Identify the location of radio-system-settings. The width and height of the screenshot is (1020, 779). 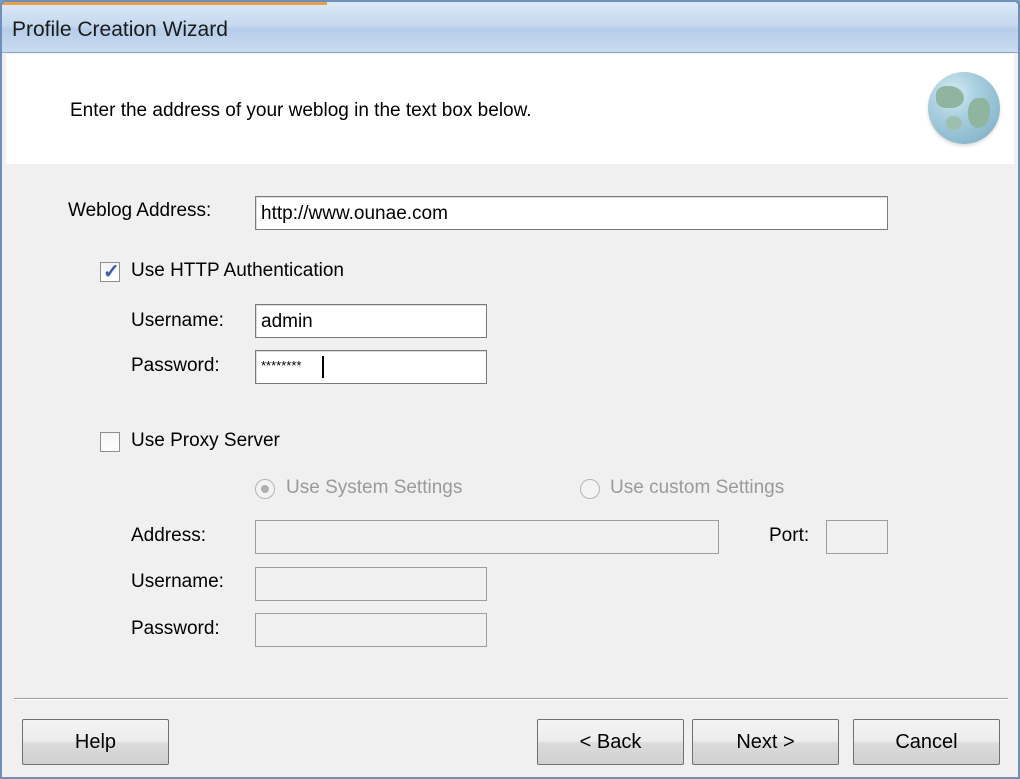
(265, 489).